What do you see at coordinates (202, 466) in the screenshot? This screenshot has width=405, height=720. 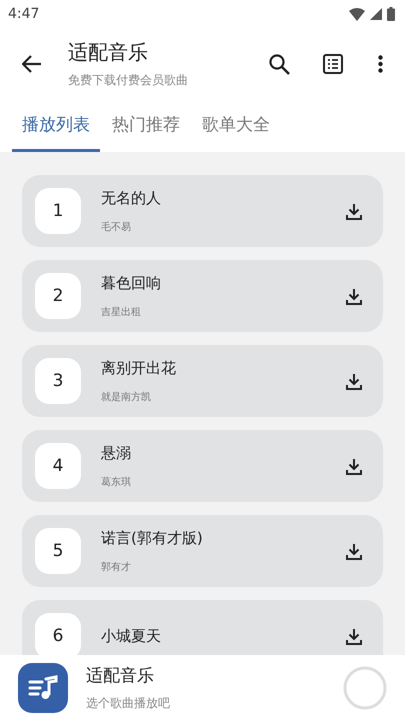 I see `song-card: 4 悬溺 葛东琪` at bounding box center [202, 466].